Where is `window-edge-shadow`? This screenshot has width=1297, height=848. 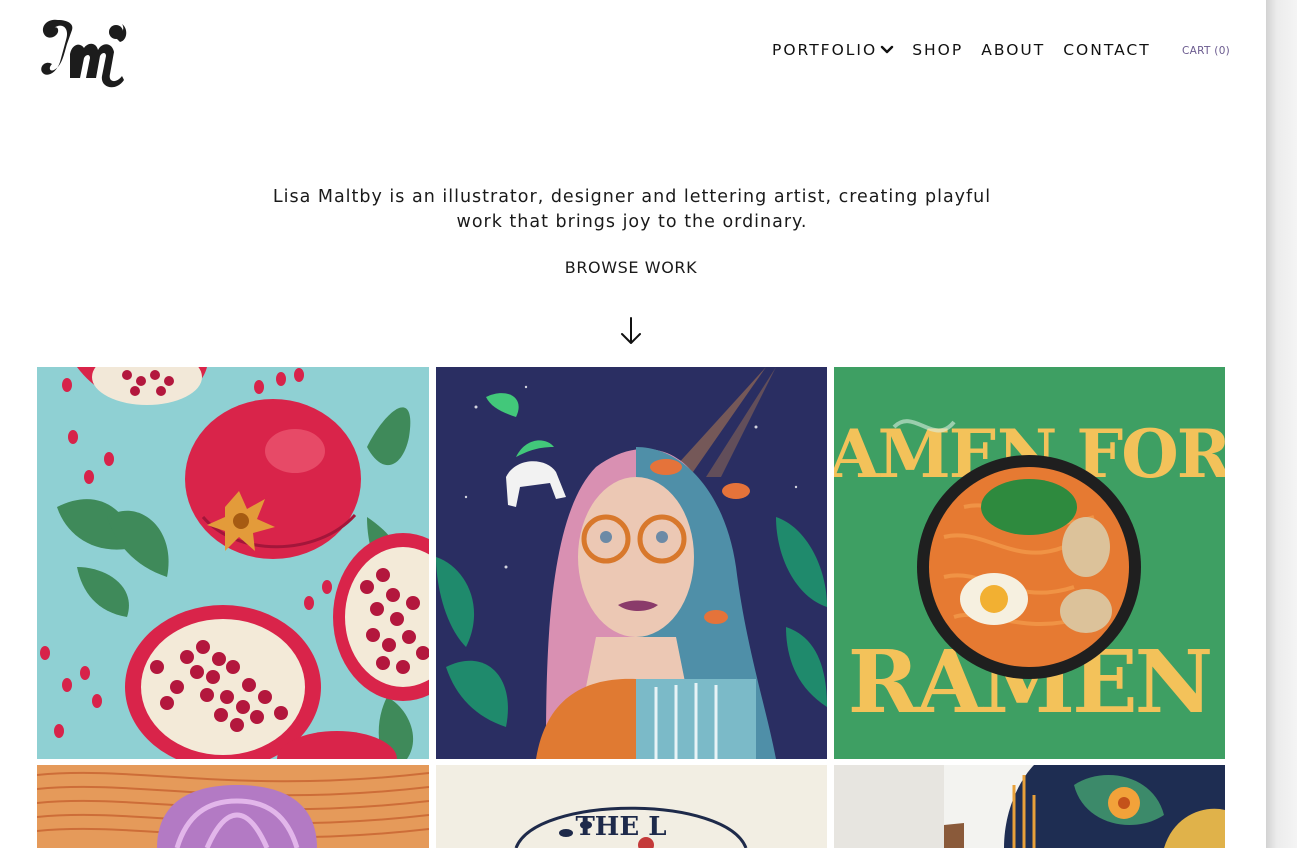
window-edge-shadow is located at coordinates (1281, 424).